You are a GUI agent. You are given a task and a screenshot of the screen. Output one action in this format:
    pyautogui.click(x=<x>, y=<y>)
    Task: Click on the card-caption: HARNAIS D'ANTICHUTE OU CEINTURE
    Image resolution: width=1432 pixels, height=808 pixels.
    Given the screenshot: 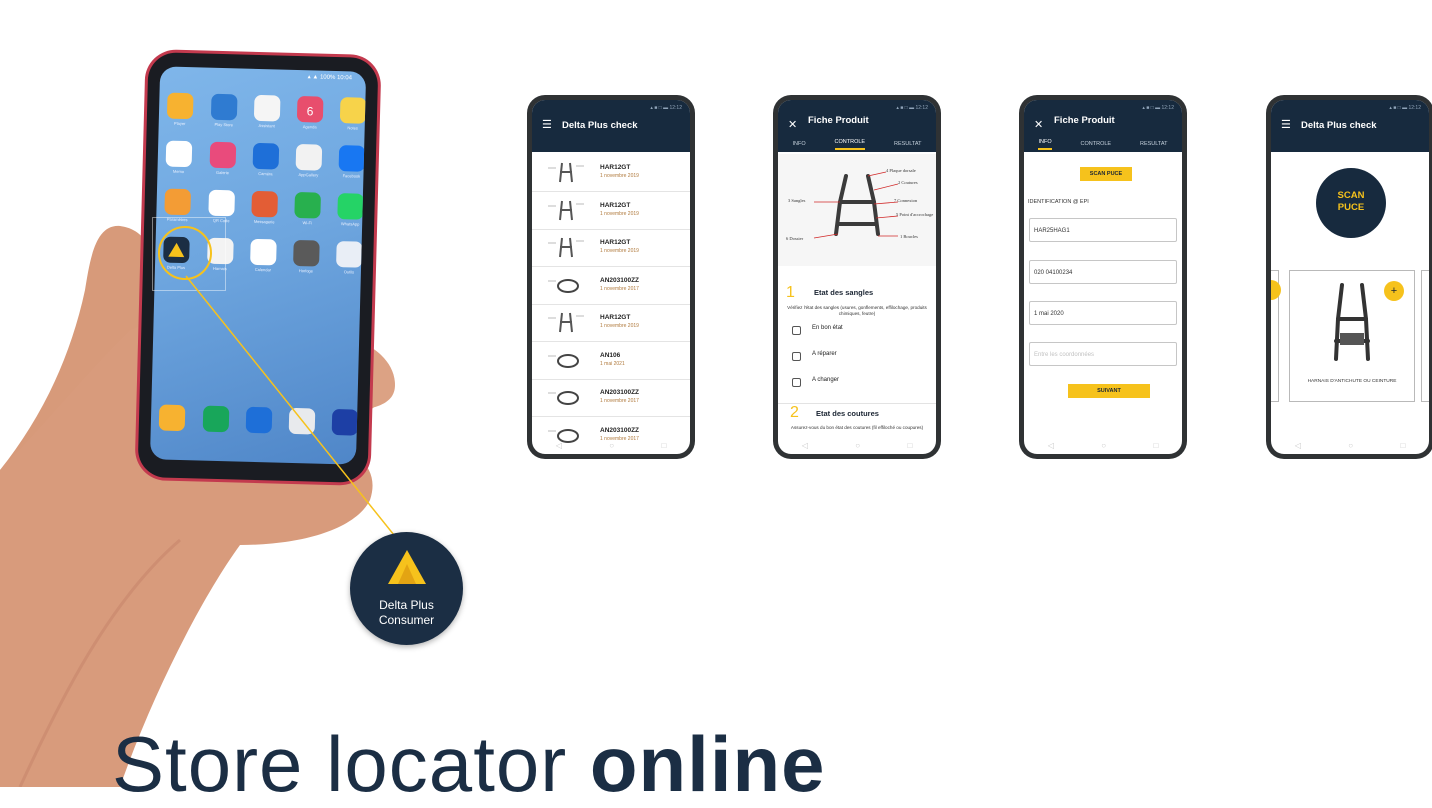 What is the action you would take?
    pyautogui.click(x=1352, y=381)
    